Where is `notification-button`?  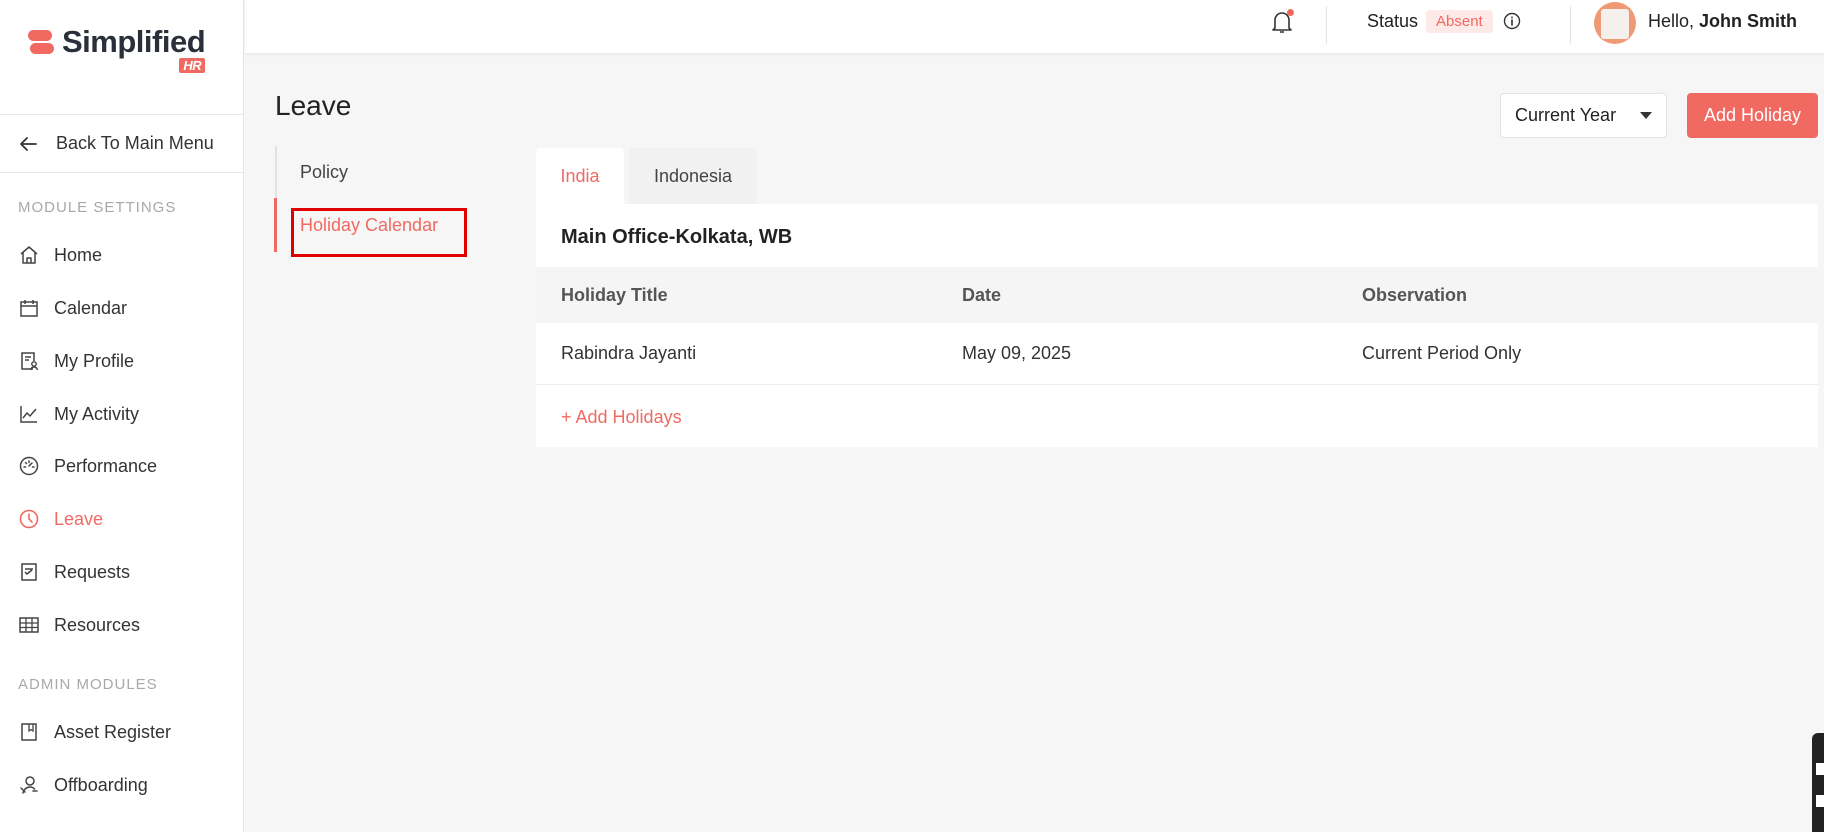 notification-button is located at coordinates (1283, 22).